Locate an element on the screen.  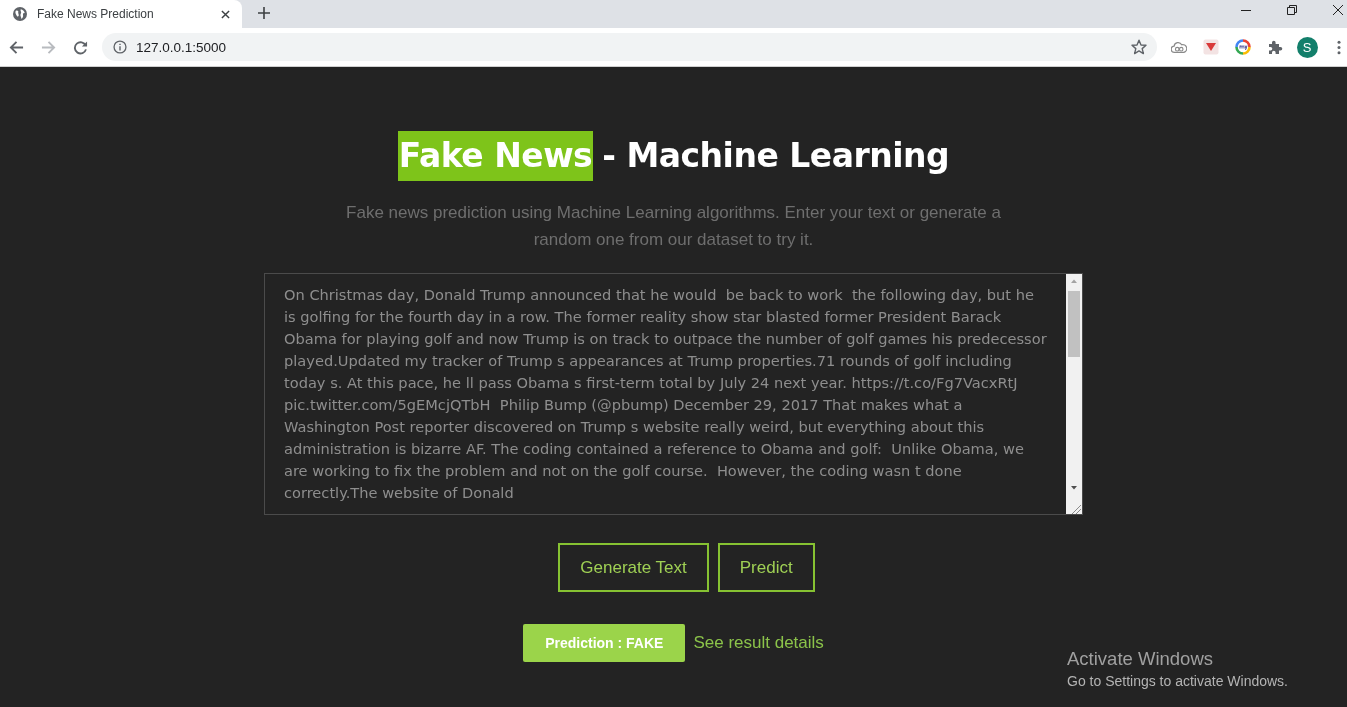
address-bar: 127.0.0.1:5000 is located at coordinates (629, 47).